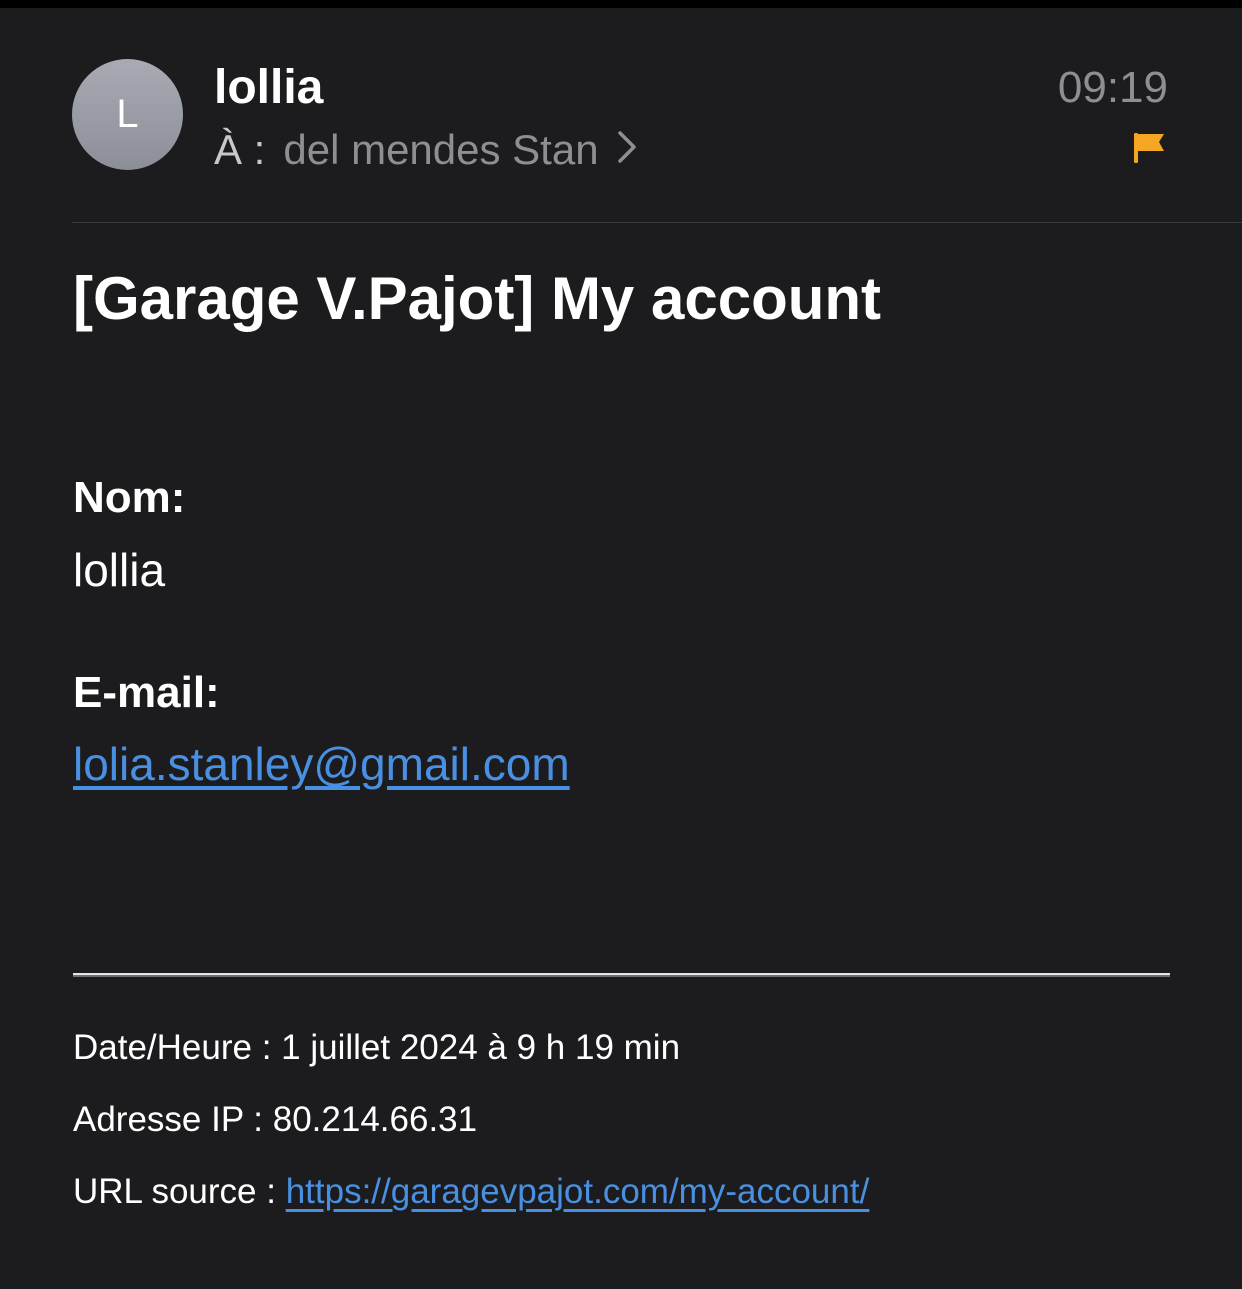 Image resolution: width=1242 pixels, height=1289 pixels. Describe the element at coordinates (174, 1191) in the screenshot. I see `url-label: URL source :` at that location.